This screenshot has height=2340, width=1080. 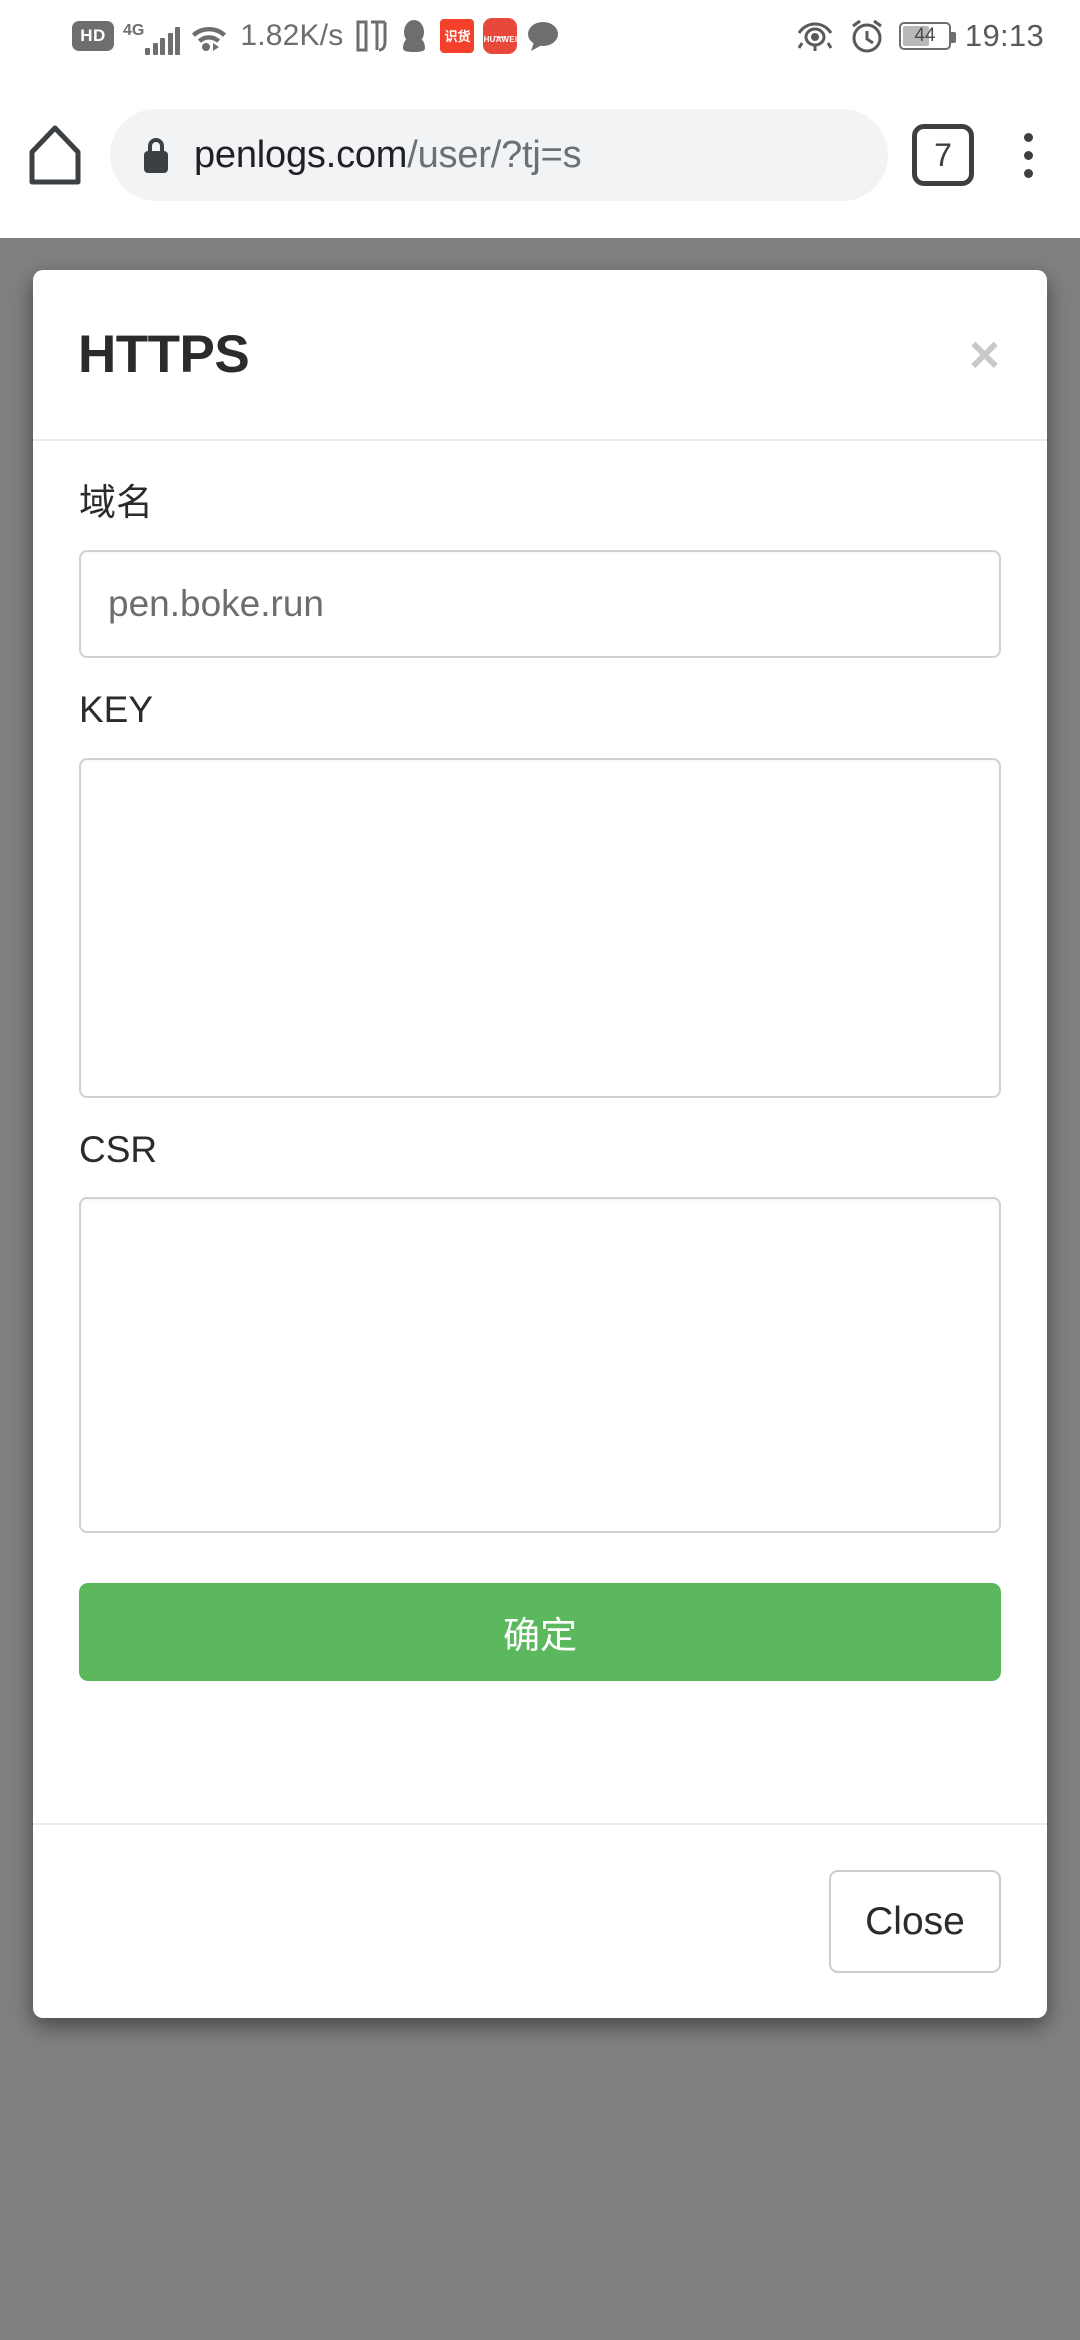 I want to click on modal-footer: Close, so click(x=540, y=1920).